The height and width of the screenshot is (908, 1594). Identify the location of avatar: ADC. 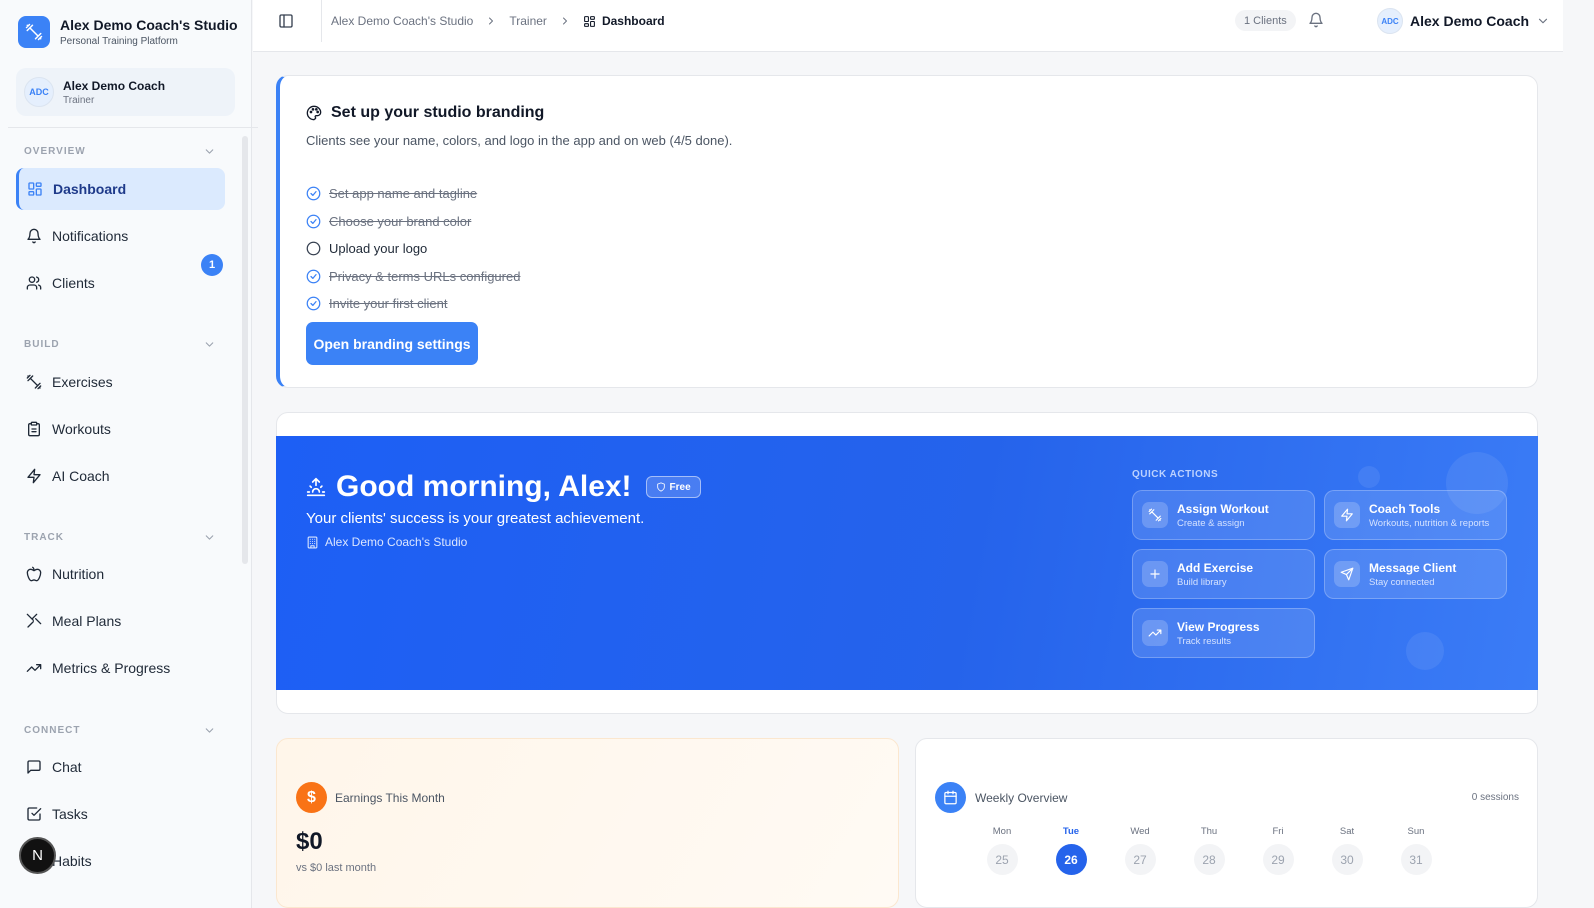
(1390, 21).